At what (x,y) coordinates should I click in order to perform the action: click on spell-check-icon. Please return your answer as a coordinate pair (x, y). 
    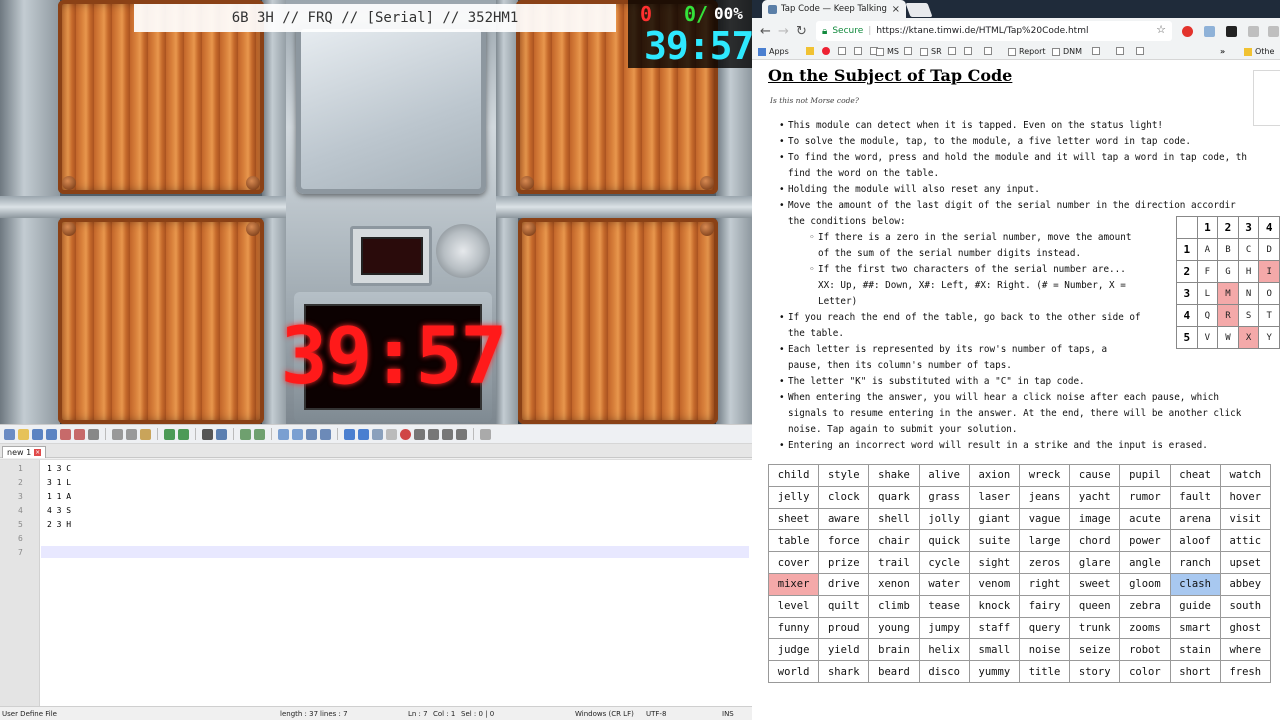
    Looking at the image, I should click on (485, 434).